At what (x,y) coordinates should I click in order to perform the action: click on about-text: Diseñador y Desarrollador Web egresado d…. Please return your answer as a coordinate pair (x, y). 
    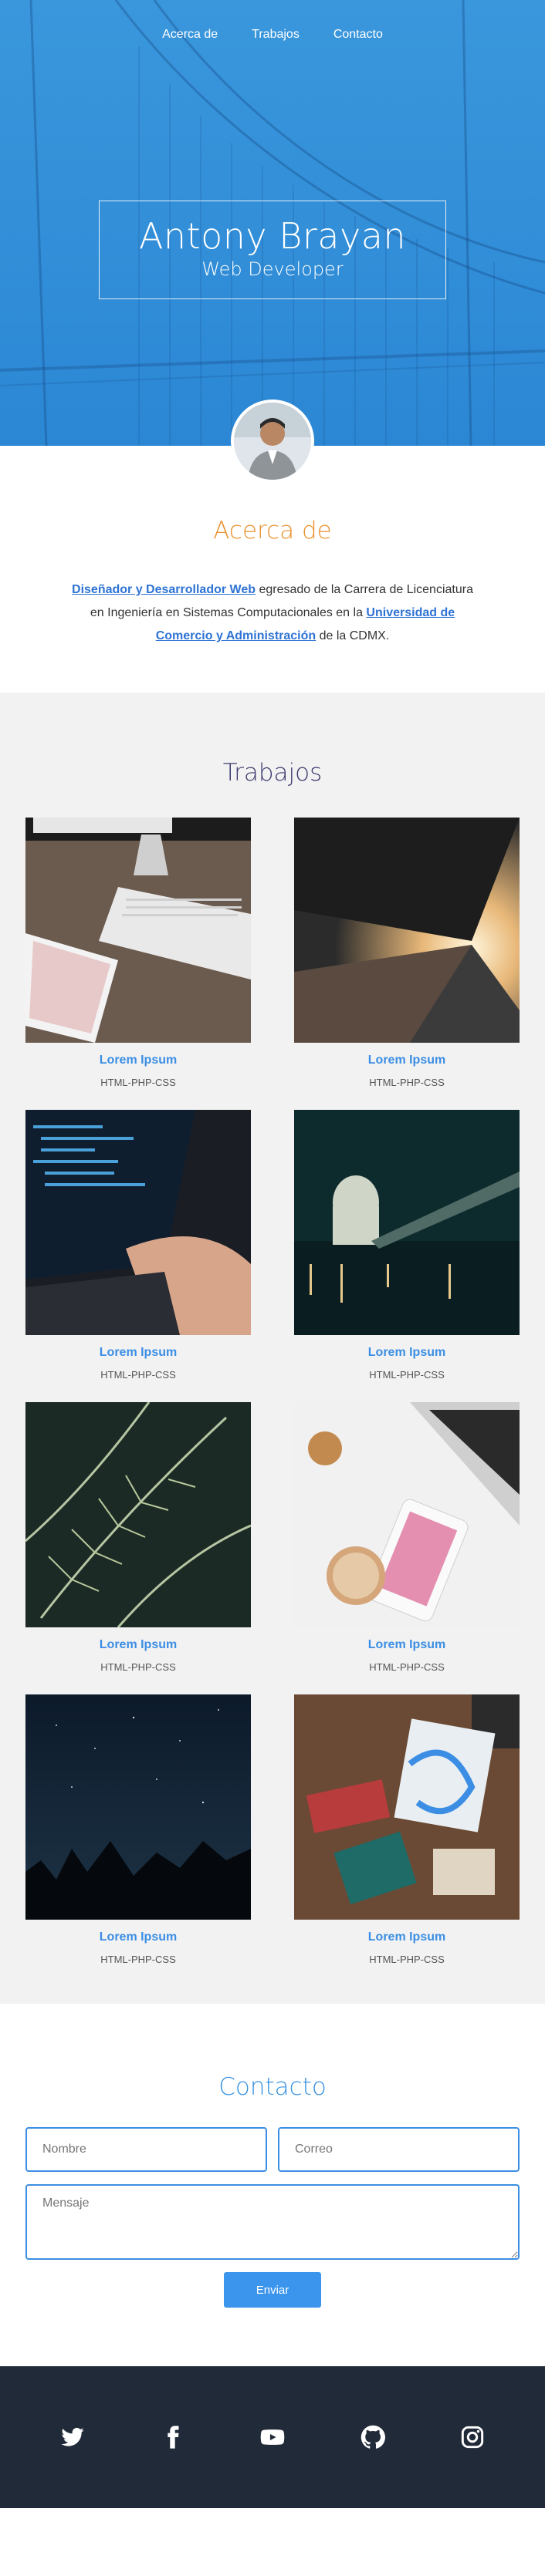
    Looking at the image, I should click on (272, 613).